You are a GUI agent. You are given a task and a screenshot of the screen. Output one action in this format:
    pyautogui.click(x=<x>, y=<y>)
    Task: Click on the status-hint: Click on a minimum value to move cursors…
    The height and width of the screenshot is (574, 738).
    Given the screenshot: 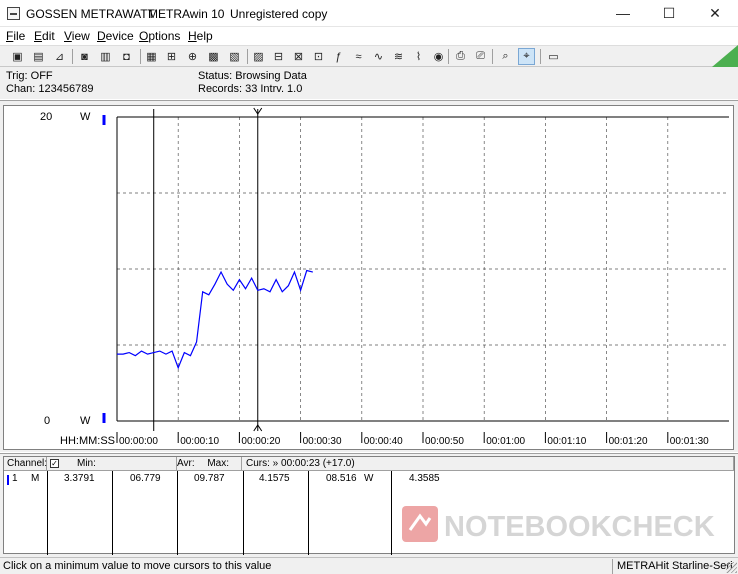 What is the action you would take?
    pyautogui.click(x=137, y=566)
    